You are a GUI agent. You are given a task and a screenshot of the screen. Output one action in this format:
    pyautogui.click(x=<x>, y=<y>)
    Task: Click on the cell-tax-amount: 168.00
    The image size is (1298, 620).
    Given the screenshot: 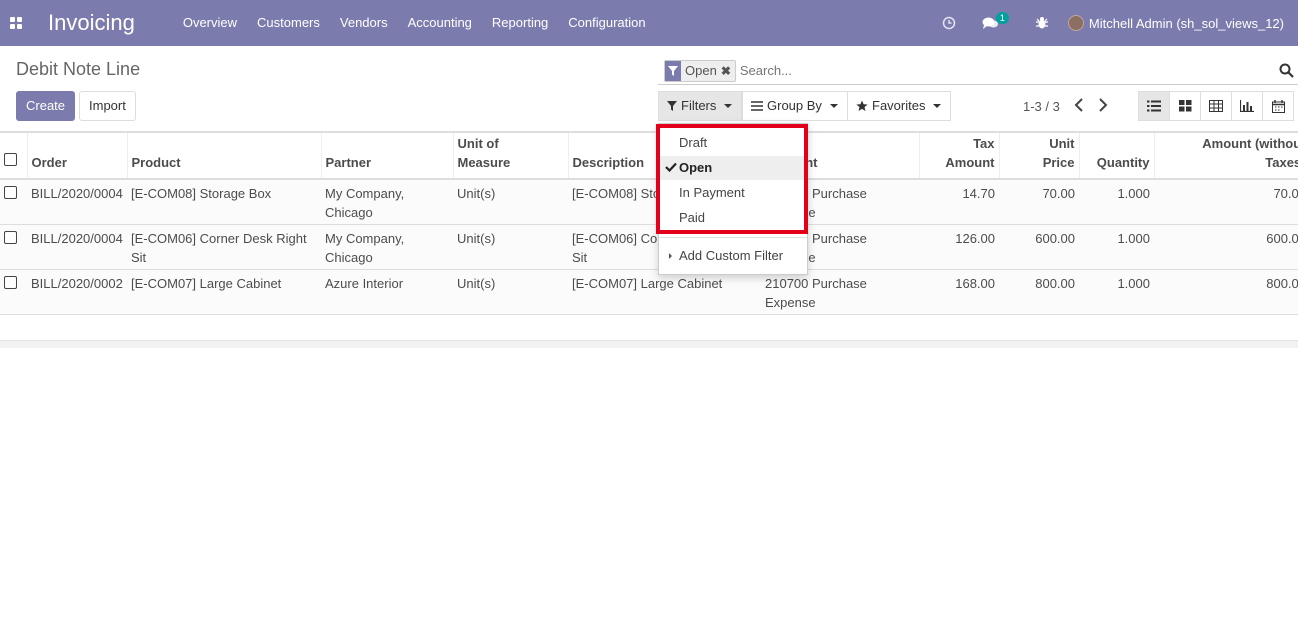 What is the action you would take?
    pyautogui.click(x=959, y=292)
    